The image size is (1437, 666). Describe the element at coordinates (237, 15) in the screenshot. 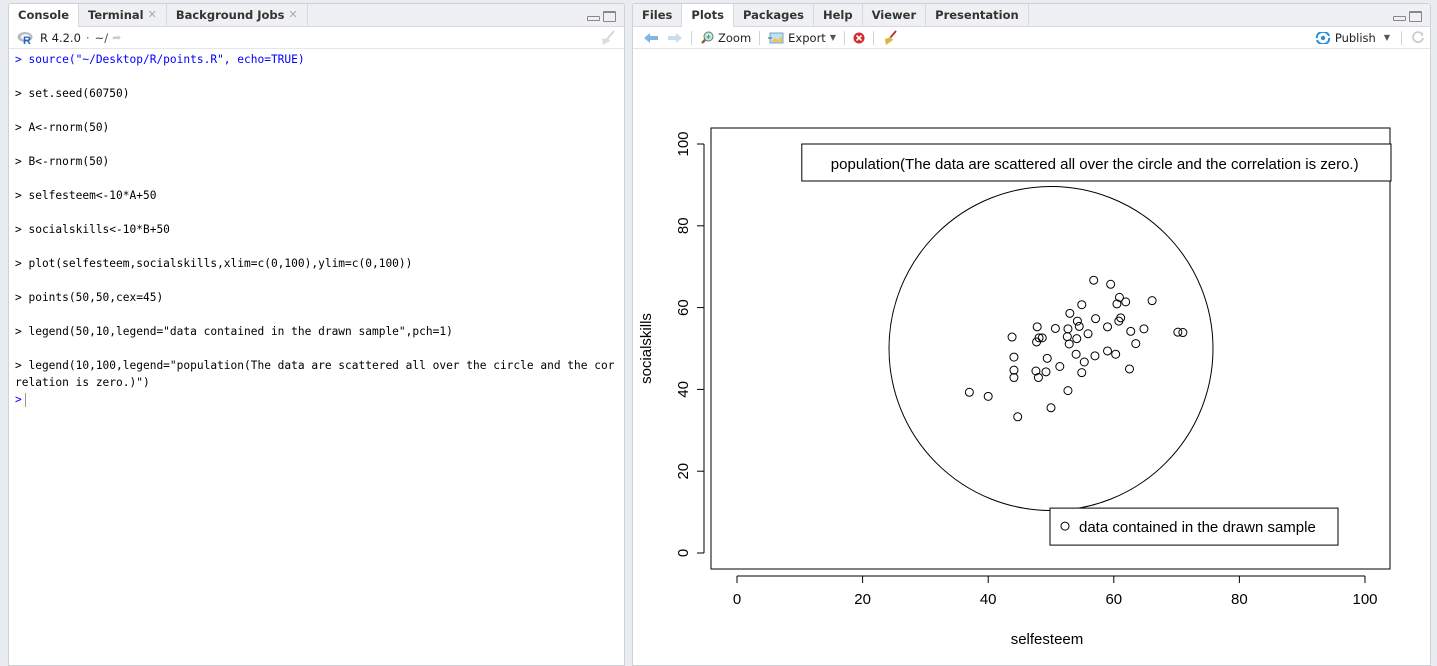

I see `tab-background-jobs: Background Jobs ✕` at that location.